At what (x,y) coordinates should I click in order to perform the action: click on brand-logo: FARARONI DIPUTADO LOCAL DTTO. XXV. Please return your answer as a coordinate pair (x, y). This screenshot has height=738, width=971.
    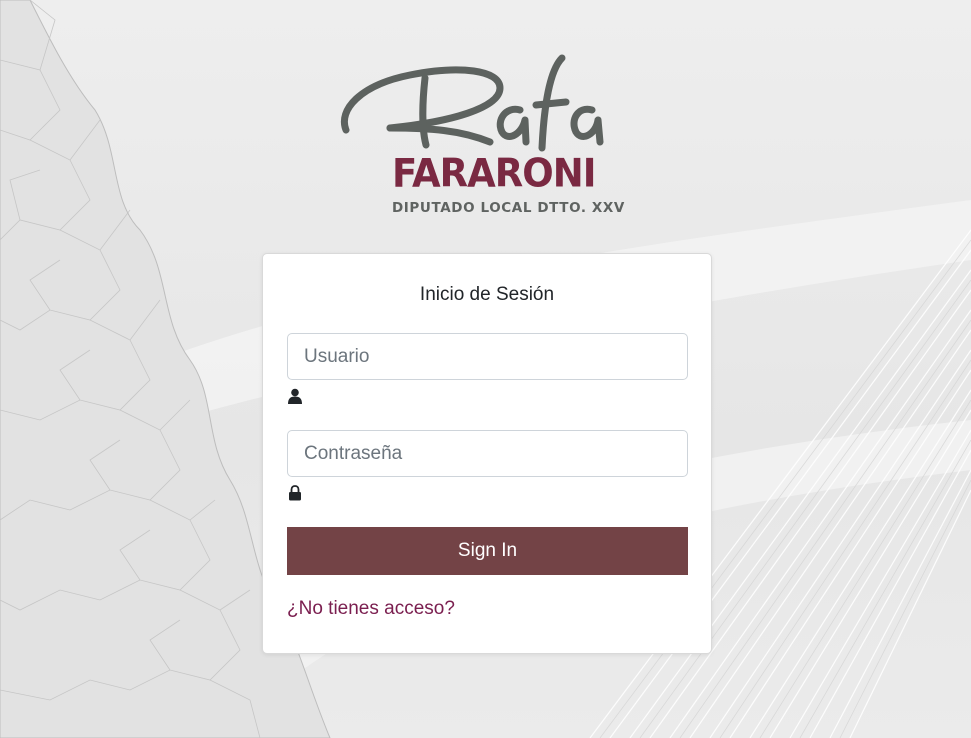
    Looking at the image, I should click on (480, 135).